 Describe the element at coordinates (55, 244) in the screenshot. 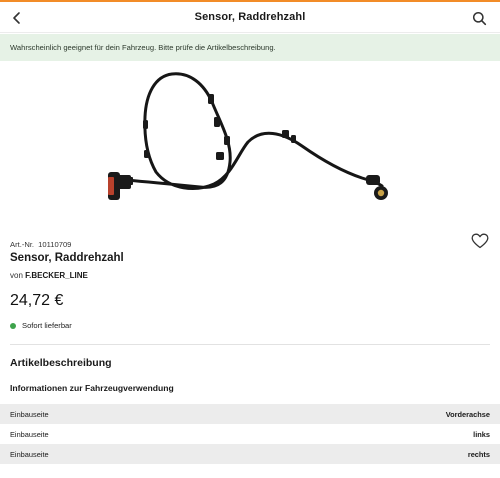

I see `article-number-value: 10110709` at that location.